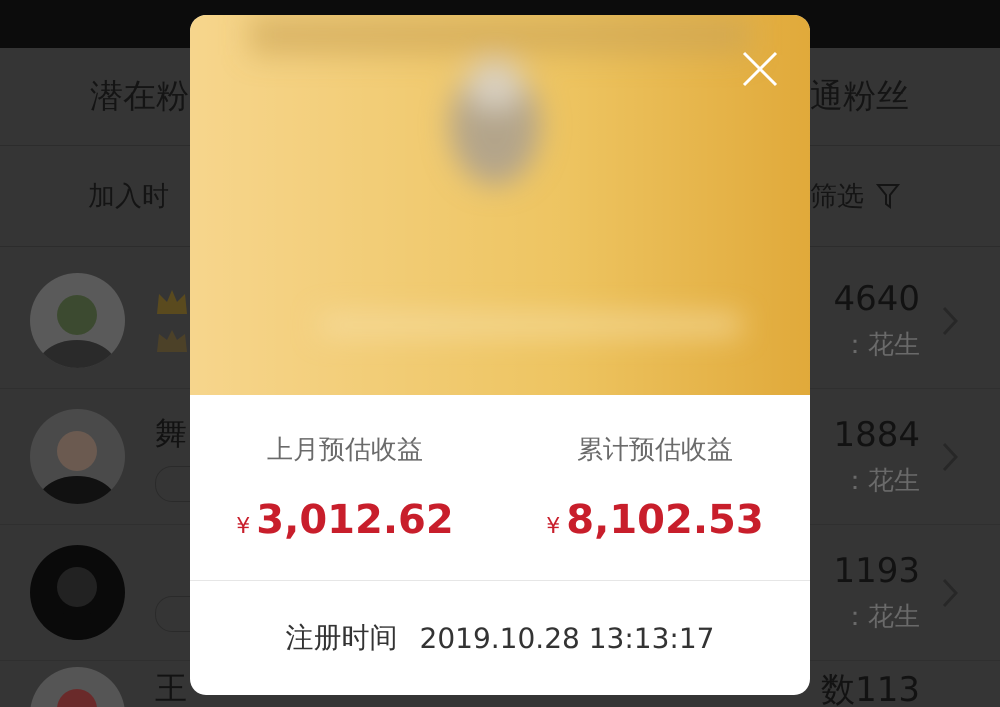  Describe the element at coordinates (345, 520) in the screenshot. I see `earnings-amount: ¥3,012.62` at that location.